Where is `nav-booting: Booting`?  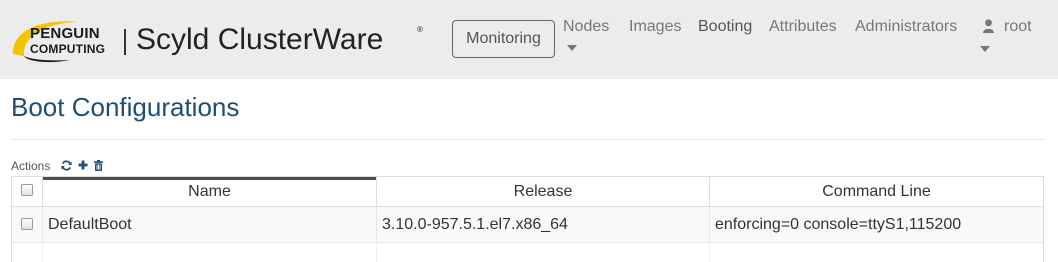 nav-booting: Booting is located at coordinates (725, 27).